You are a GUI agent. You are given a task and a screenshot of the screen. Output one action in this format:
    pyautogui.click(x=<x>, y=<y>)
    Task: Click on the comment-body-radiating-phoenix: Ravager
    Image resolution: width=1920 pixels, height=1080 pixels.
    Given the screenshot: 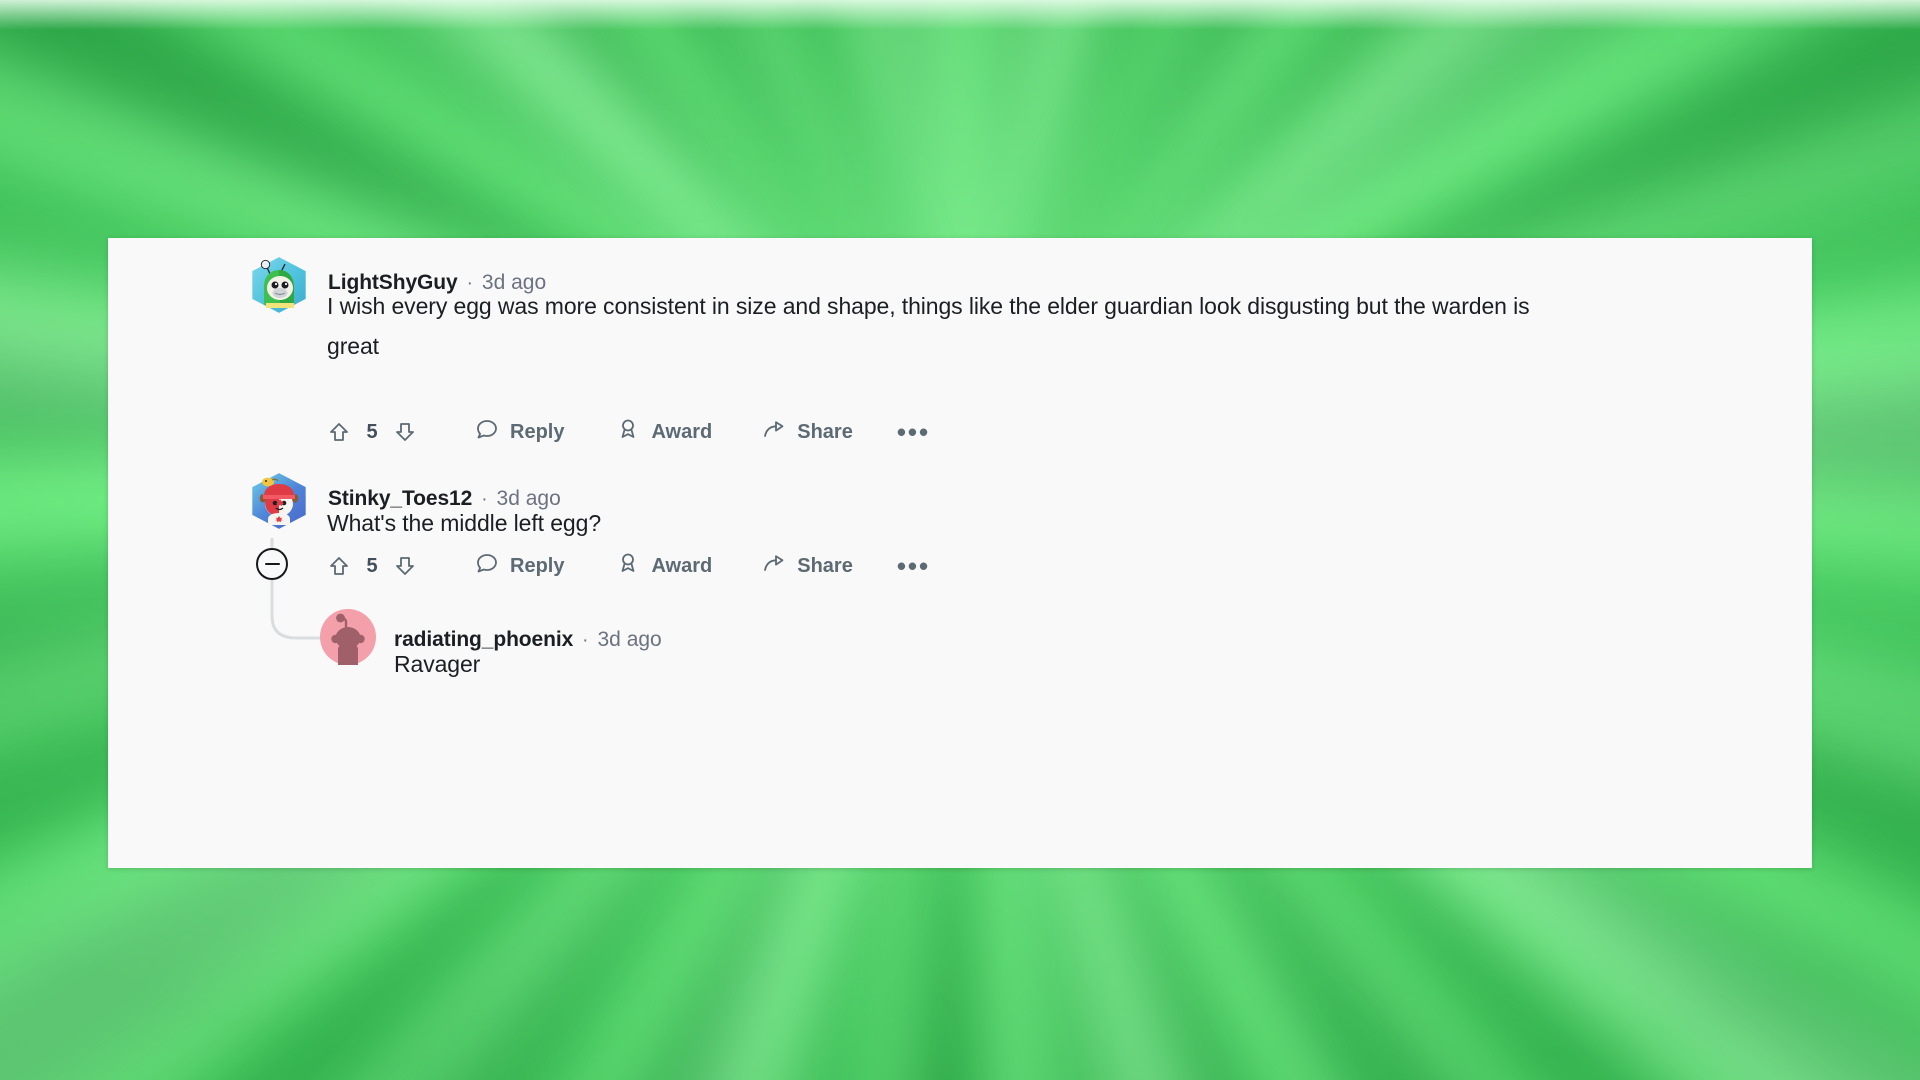 What is the action you would take?
    pyautogui.click(x=437, y=664)
    